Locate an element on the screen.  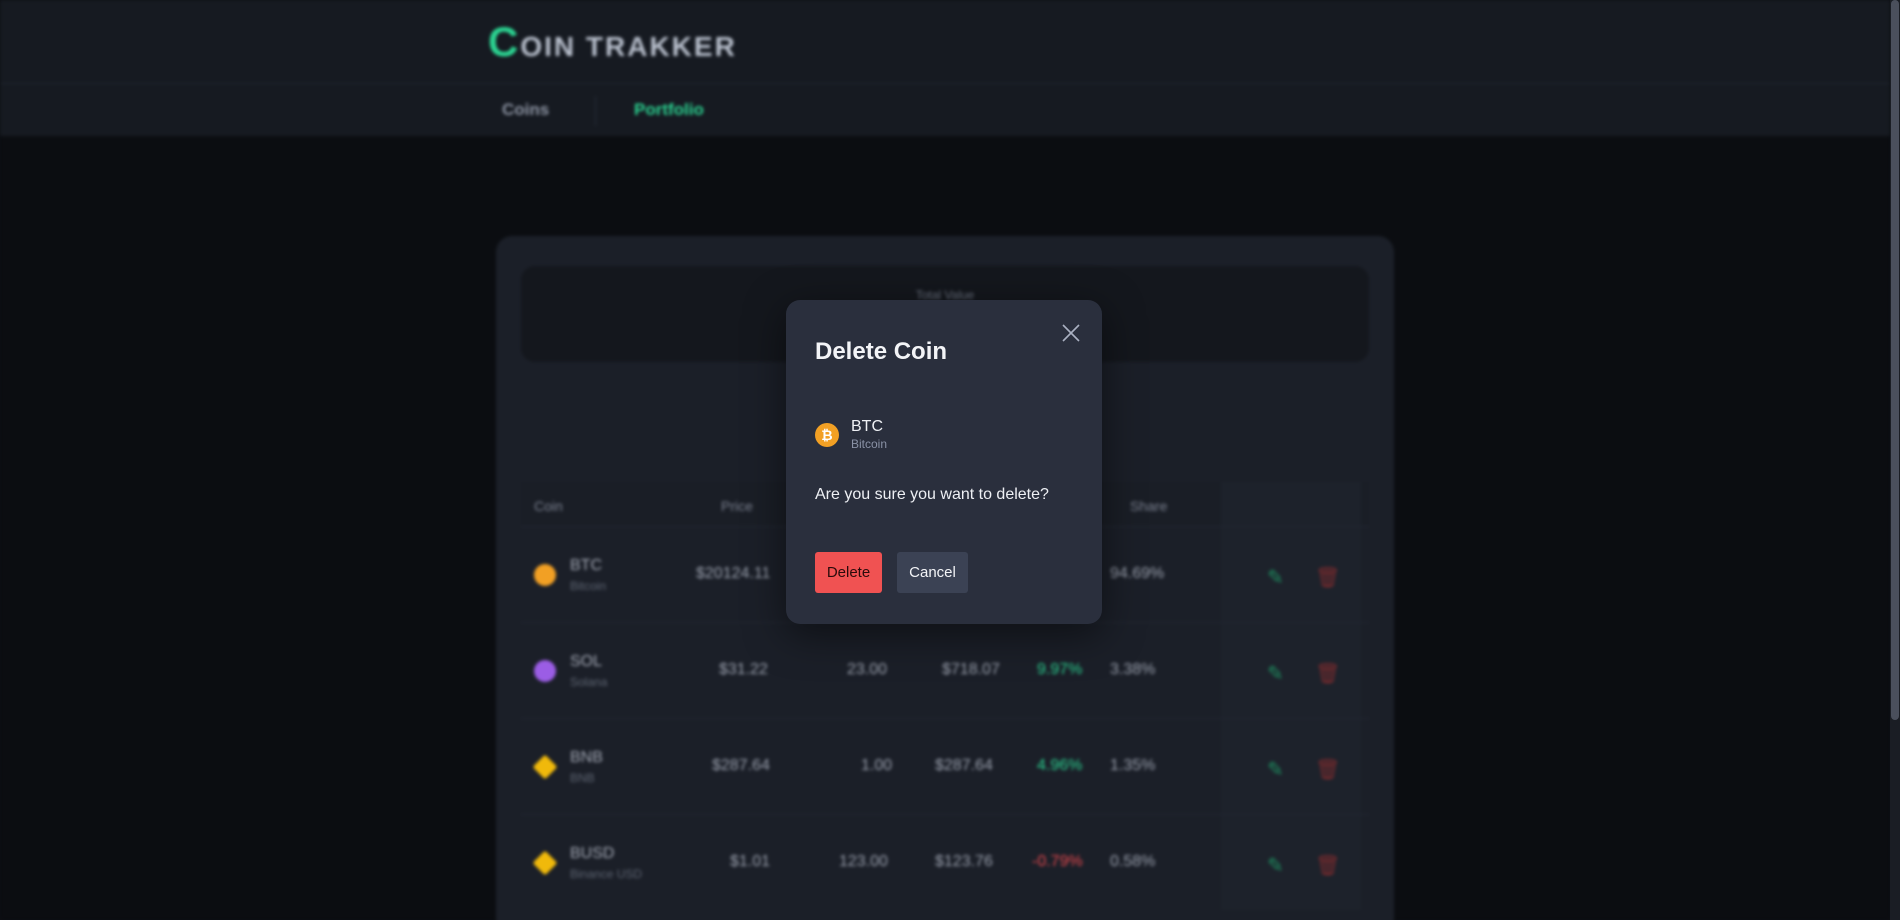
row-share: 94.69% is located at coordinates (1137, 573).